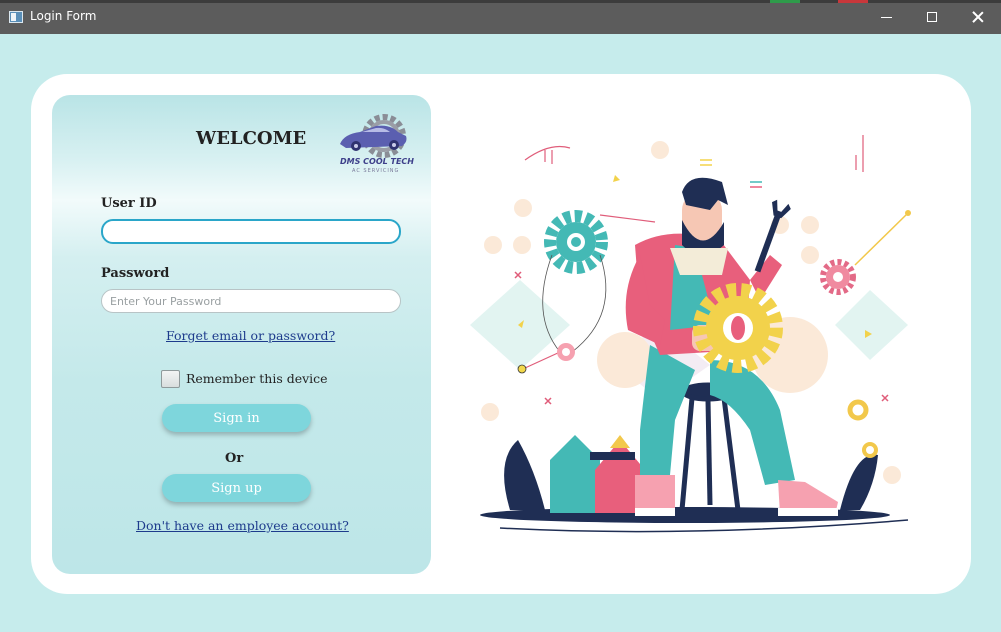  Describe the element at coordinates (236, 488) in the screenshot. I see `sign-up-button: Sign up` at that location.